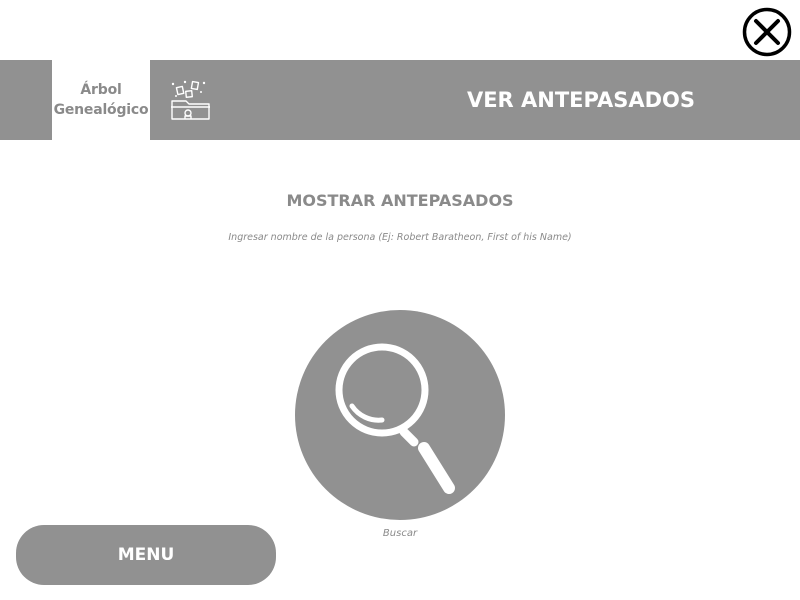  Describe the element at coordinates (101, 90) in the screenshot. I see `logo-line-1: Árbol` at that location.